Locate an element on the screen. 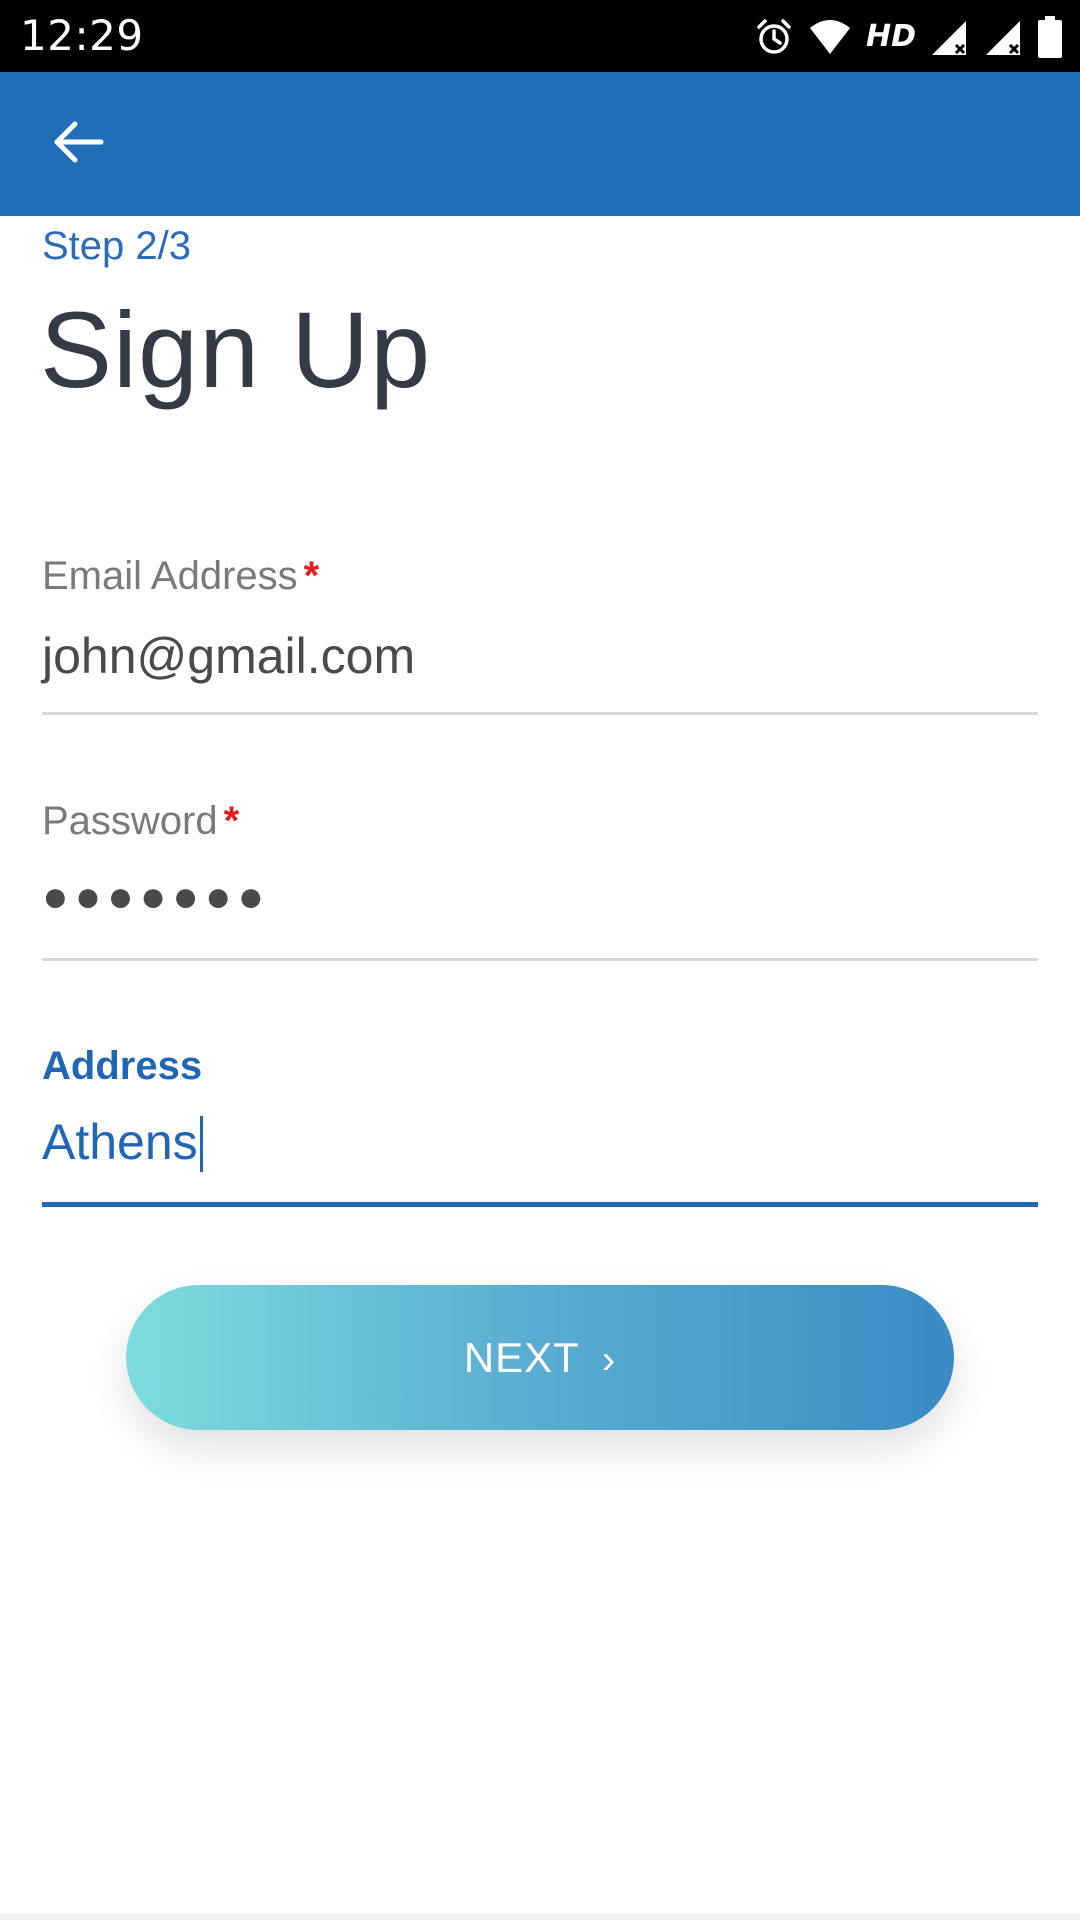  status-time: 12:29 is located at coordinates (82, 35).